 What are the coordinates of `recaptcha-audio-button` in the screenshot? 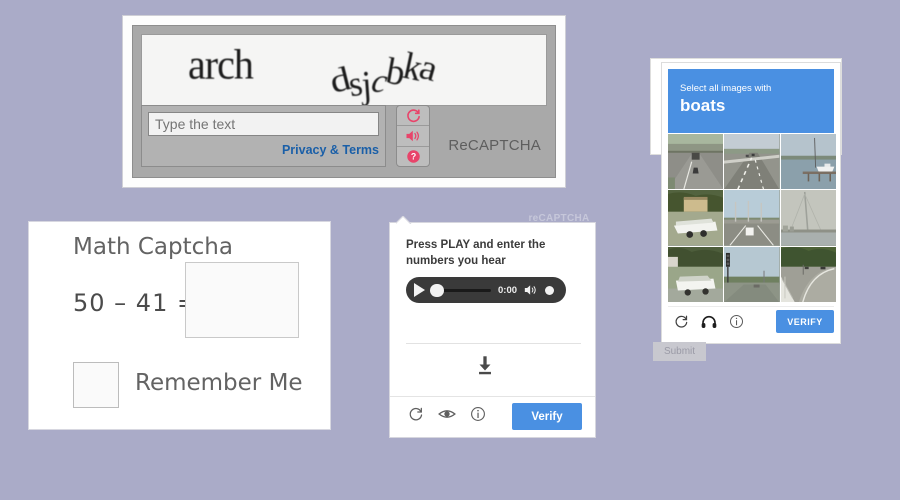 It's located at (413, 136).